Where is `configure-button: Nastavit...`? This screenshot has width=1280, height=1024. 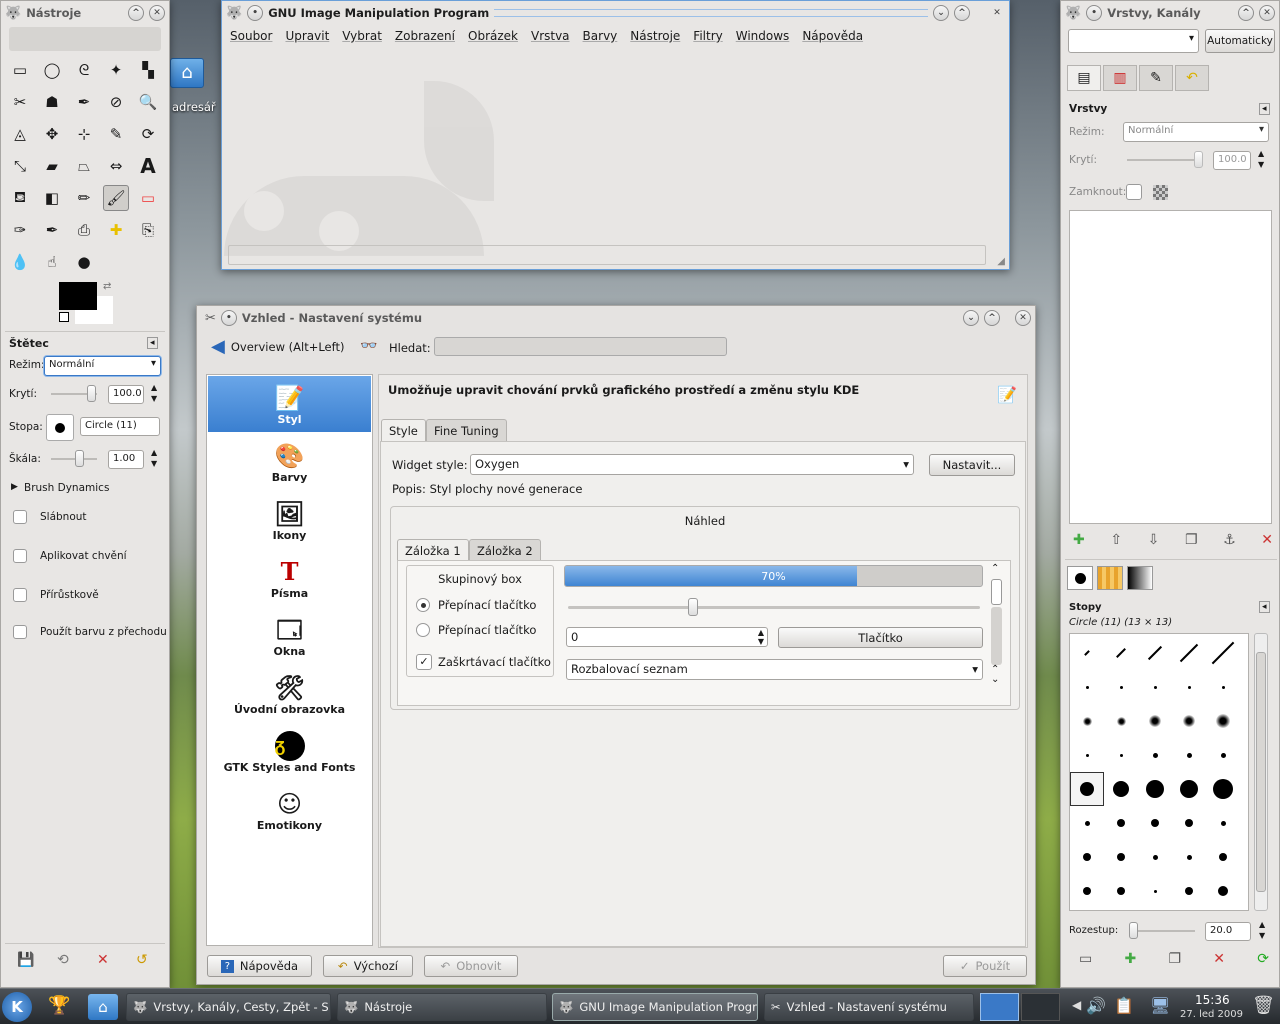 configure-button: Nastavit... is located at coordinates (972, 465).